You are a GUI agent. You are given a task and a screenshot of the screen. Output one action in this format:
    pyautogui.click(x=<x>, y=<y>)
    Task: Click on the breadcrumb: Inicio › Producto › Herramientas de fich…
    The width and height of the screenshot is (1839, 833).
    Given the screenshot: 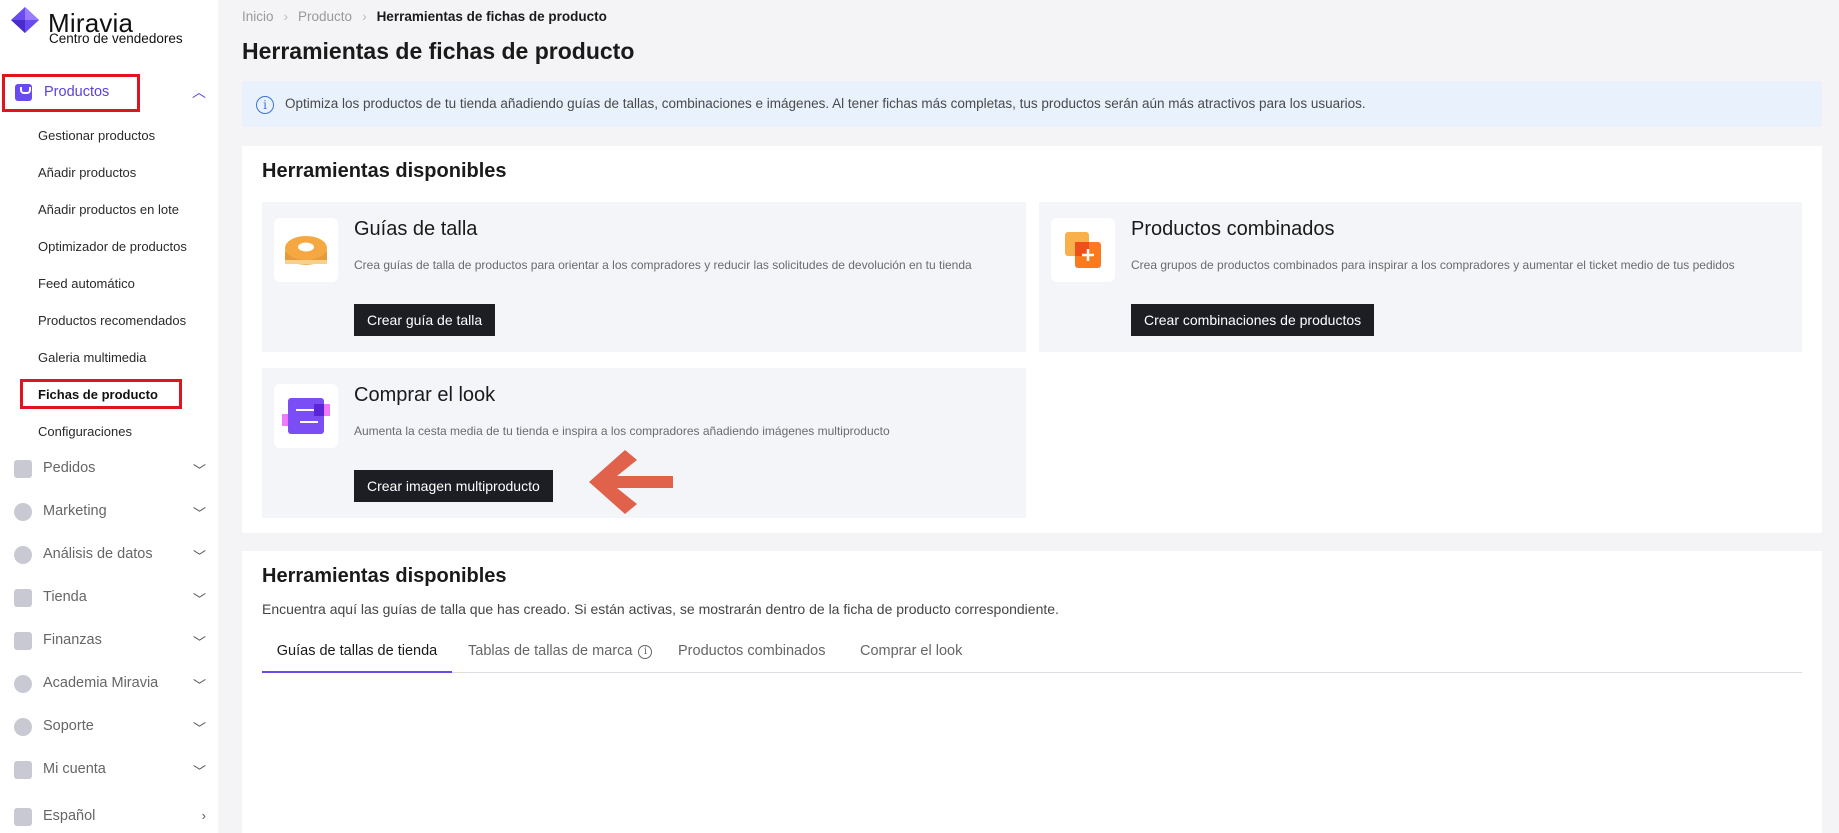 What is the action you would take?
    pyautogui.click(x=424, y=16)
    